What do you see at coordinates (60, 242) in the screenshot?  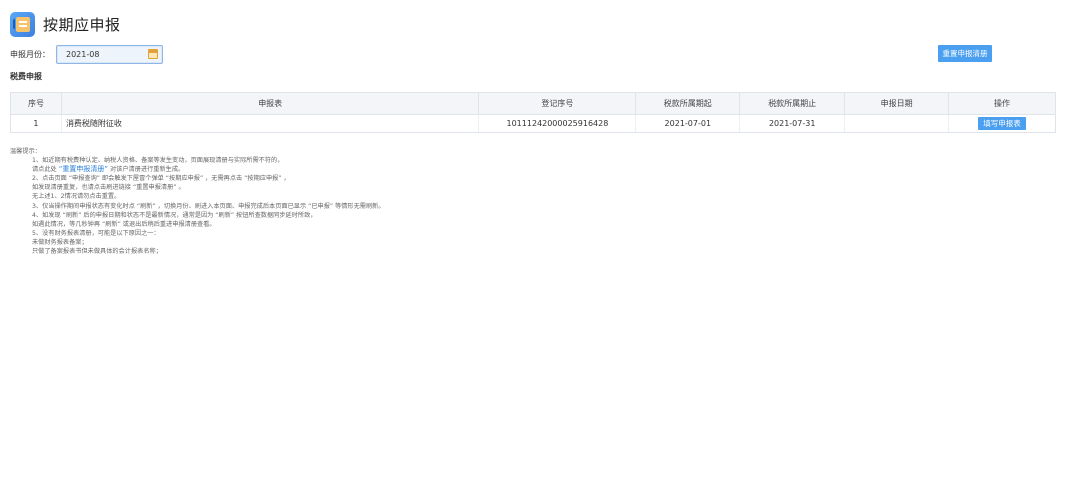 I see `tip-line: 未做财务报表备案；` at bounding box center [60, 242].